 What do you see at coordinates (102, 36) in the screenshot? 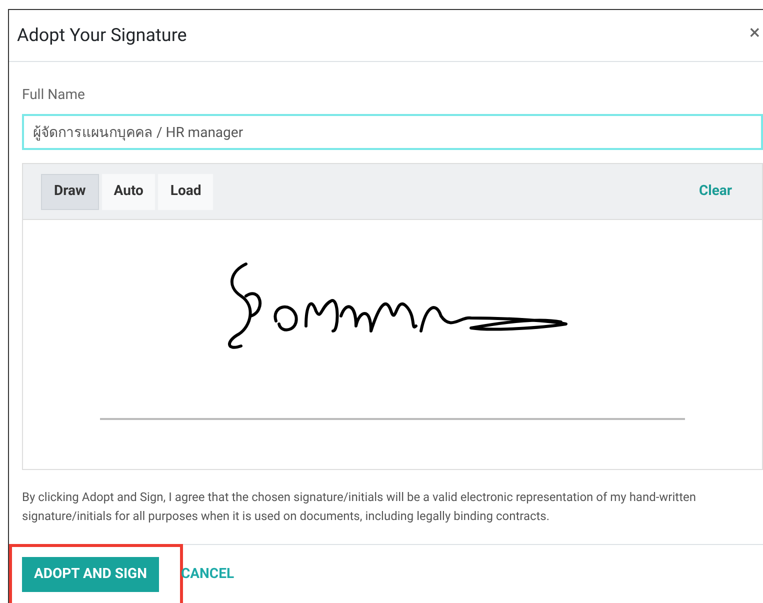
I see `dialog-title: Adopt Your Signature` at bounding box center [102, 36].